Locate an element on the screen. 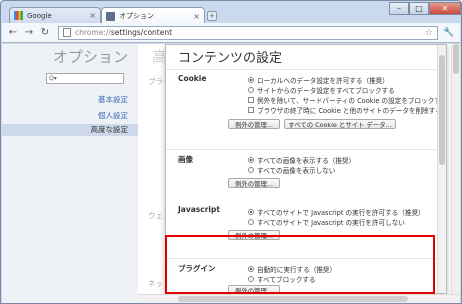 The width and height of the screenshot is (462, 304). clear-on-exit-checkbox: ブラウザの終了時に Cookie と他のサイトのデータを削除する is located at coordinates (345, 110).